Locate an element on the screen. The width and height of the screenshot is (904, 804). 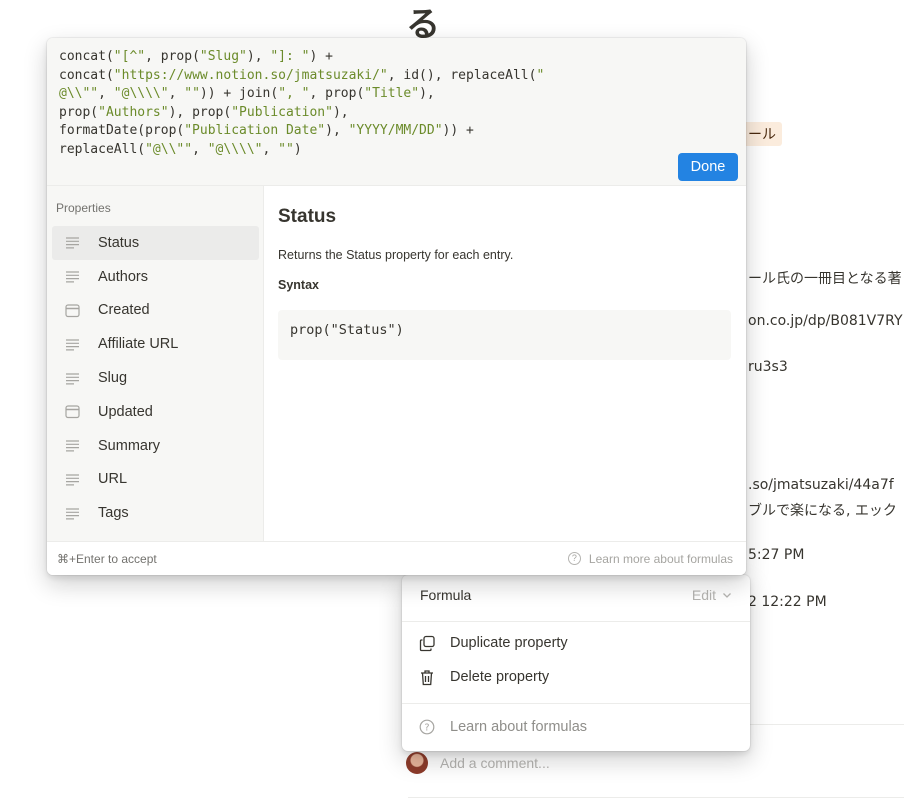
code-token: )) + is located at coordinates (458, 130).